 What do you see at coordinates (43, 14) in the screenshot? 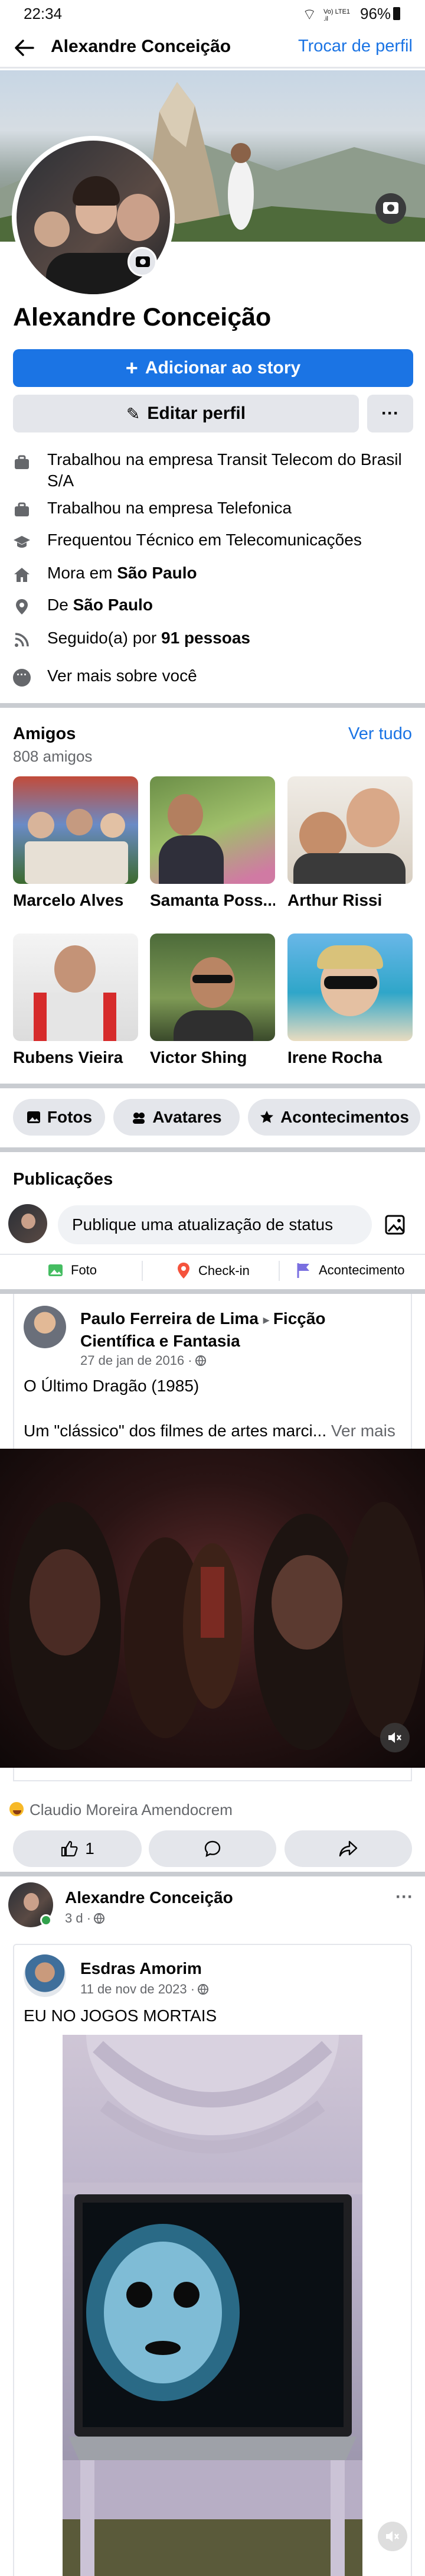
I see `clock: 22:34` at bounding box center [43, 14].